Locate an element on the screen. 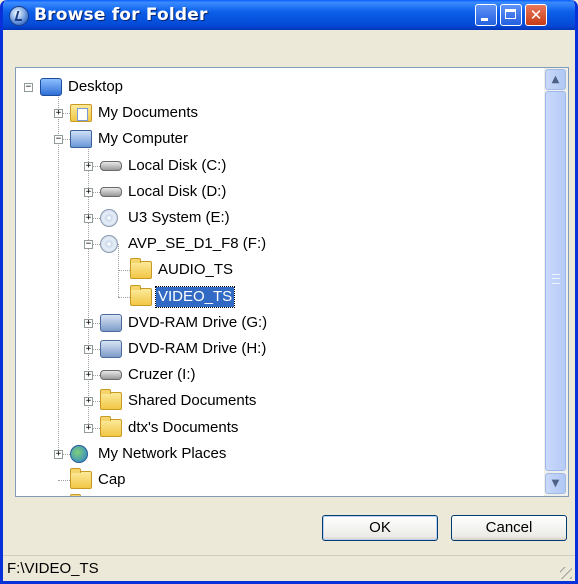 This screenshot has width=578, height=584. tree-item-label: AUDIO_TS is located at coordinates (196, 270).